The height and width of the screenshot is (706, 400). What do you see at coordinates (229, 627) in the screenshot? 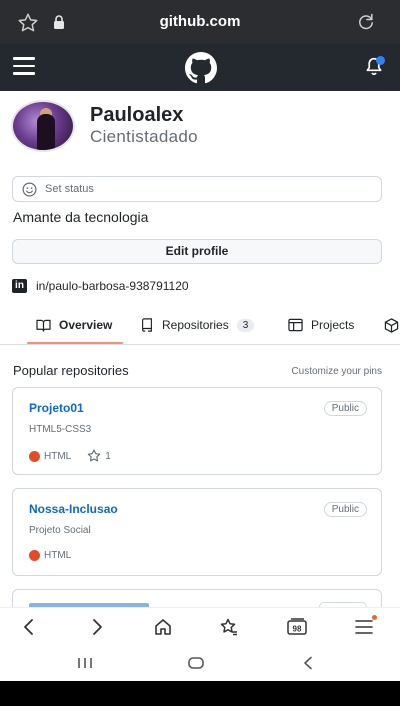
I see `bookmarks-icon` at bounding box center [229, 627].